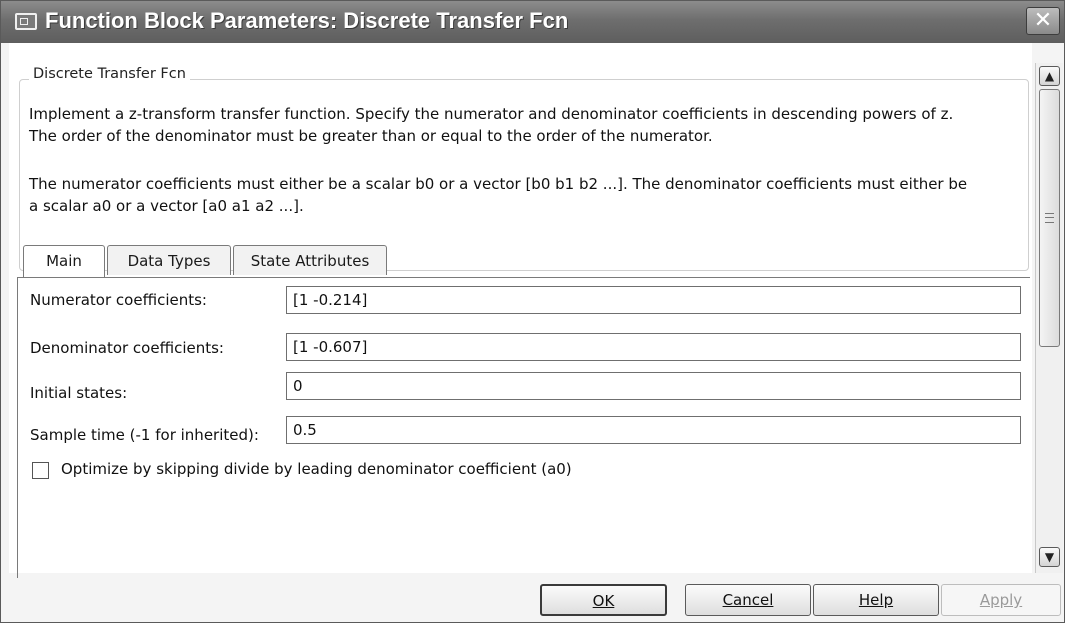 Image resolution: width=1067 pixels, height=625 pixels. I want to click on ok-button: OK, so click(603, 600).